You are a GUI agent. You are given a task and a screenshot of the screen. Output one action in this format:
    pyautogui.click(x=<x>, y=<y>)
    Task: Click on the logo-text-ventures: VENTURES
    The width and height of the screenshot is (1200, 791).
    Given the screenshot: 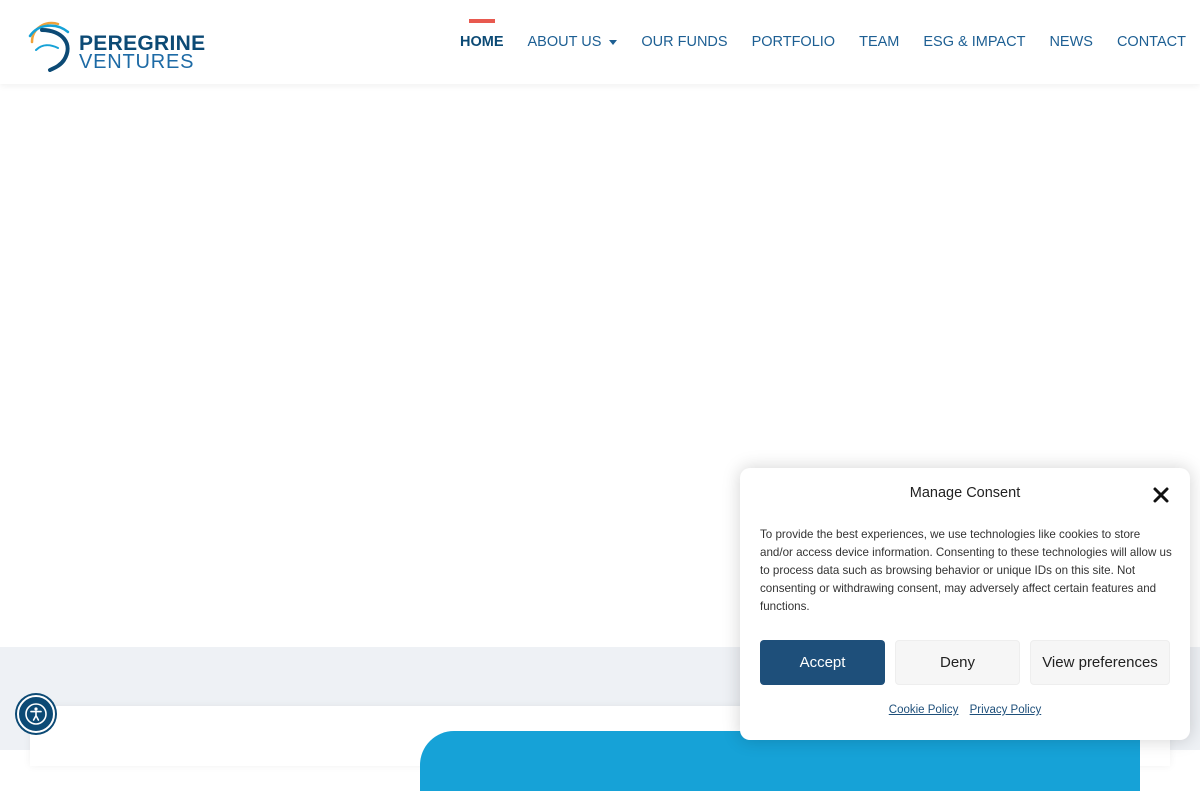 What is the action you would take?
    pyautogui.click(x=137, y=62)
    